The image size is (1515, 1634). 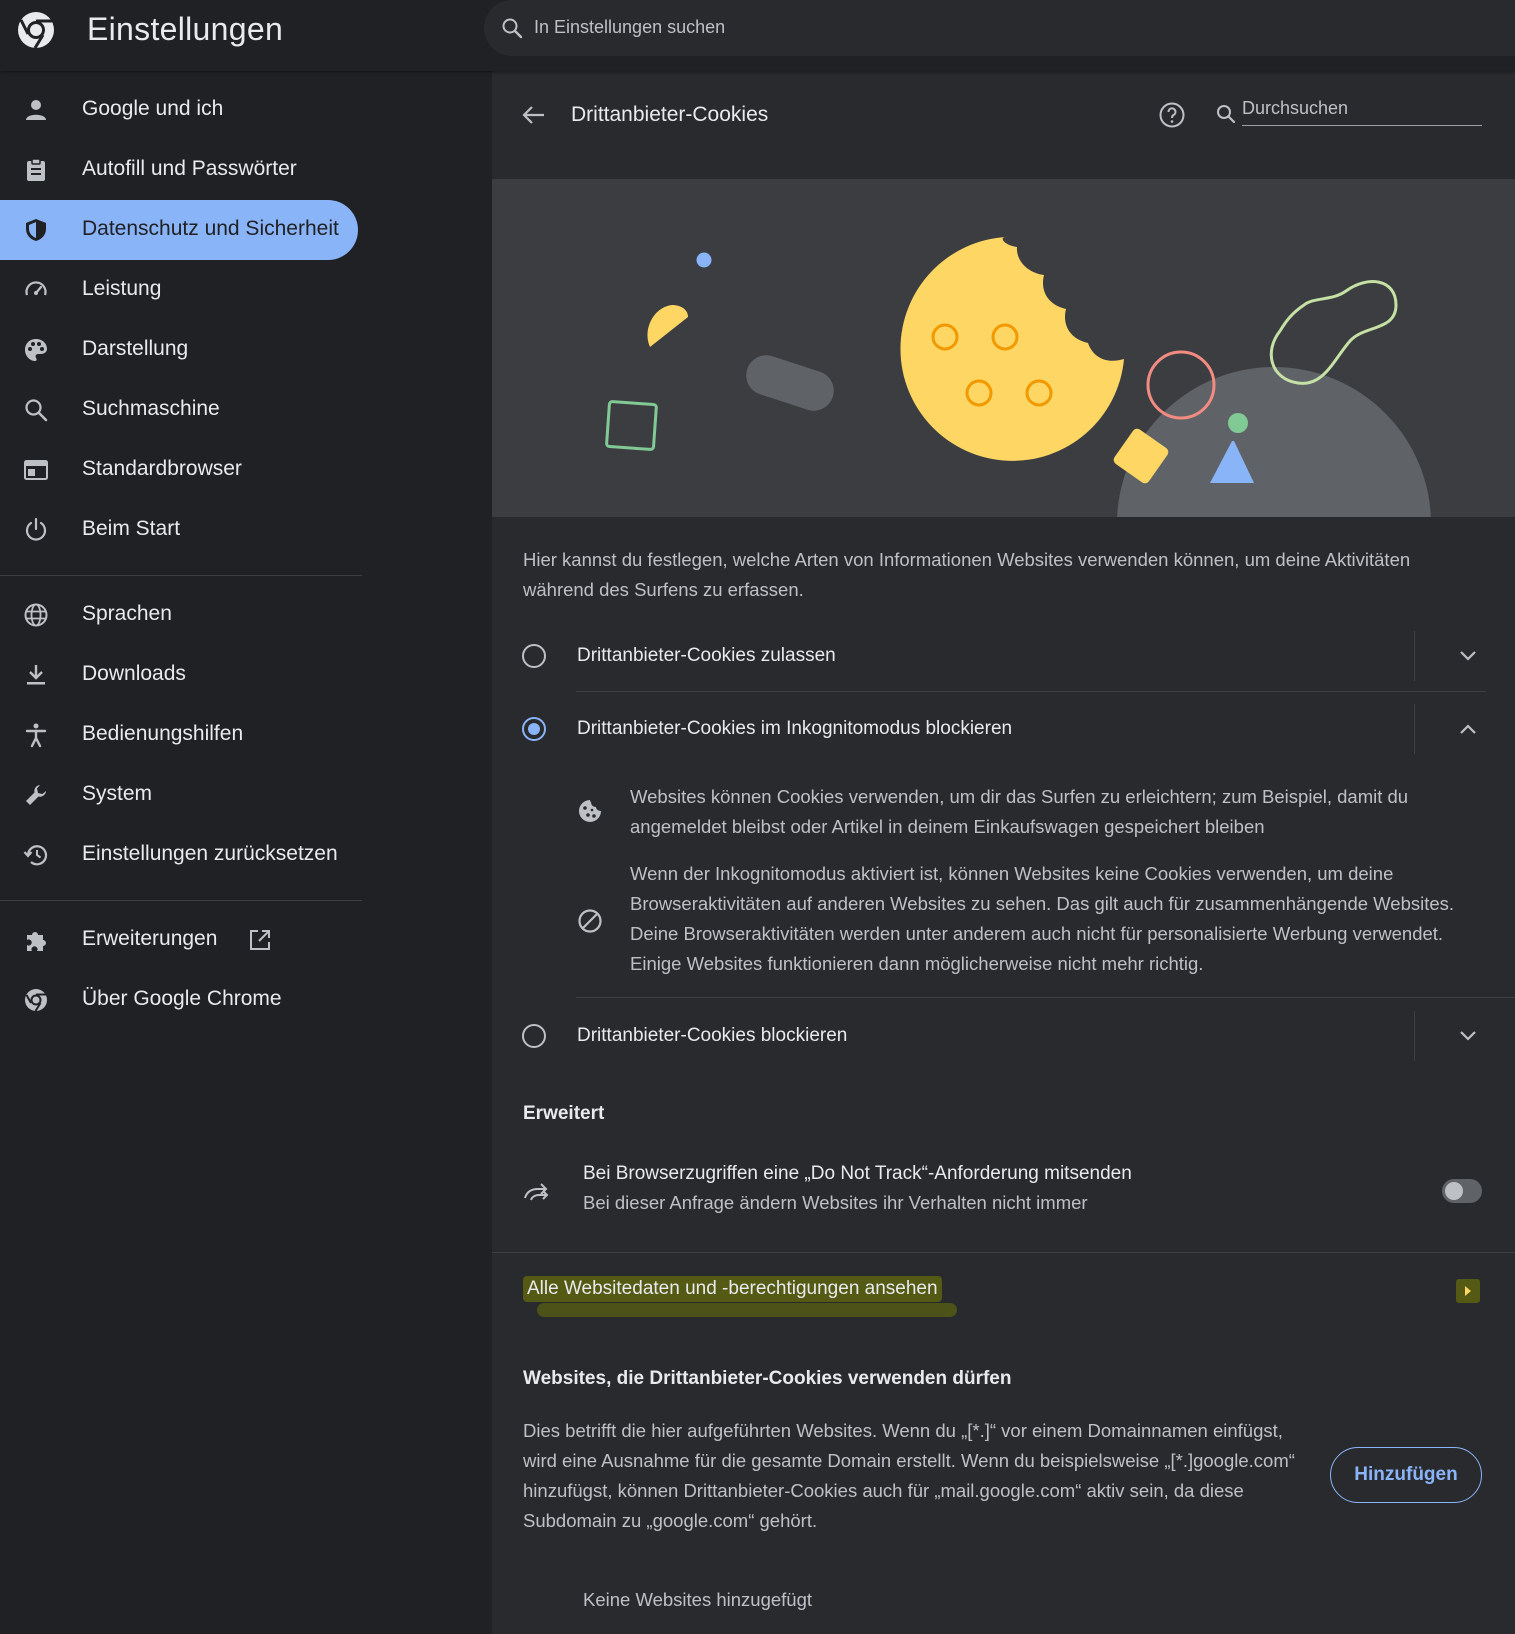 I want to click on option-label: Drittanbieter-Cookies zulassen, so click(x=706, y=655).